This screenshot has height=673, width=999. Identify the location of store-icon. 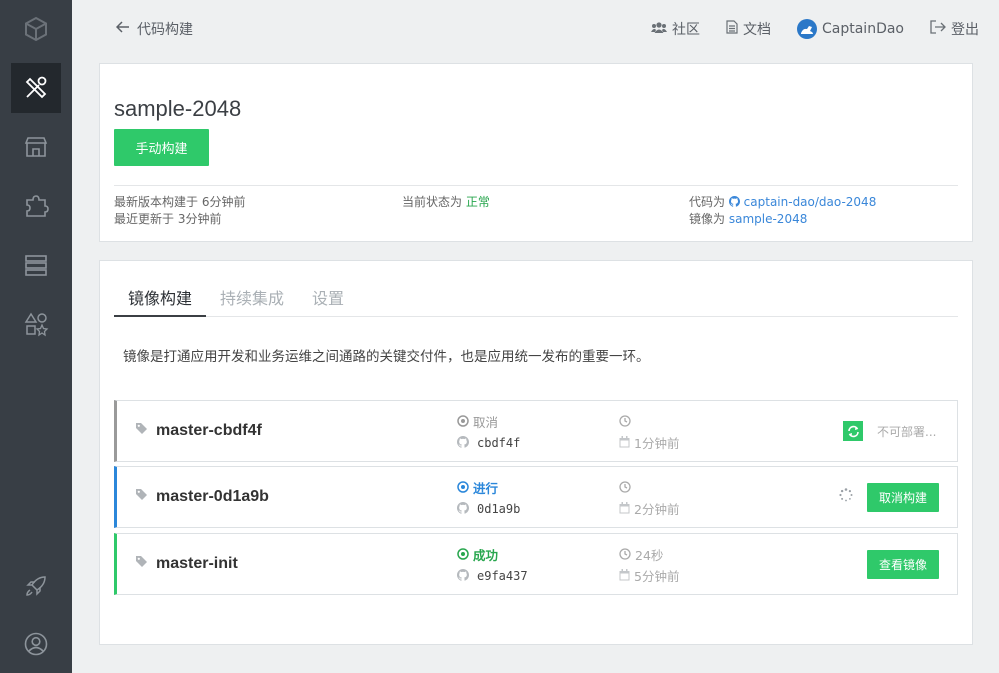
(36, 147).